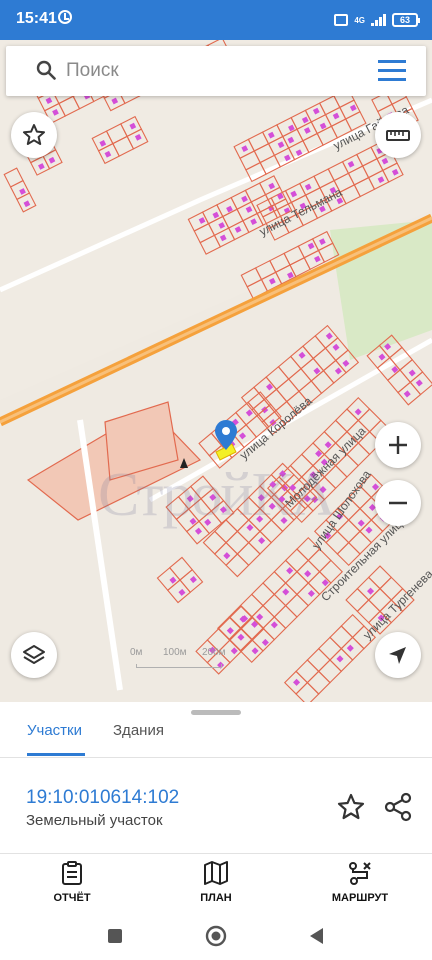 The width and height of the screenshot is (432, 960). What do you see at coordinates (216, 20) in the screenshot?
I see `status-bar: 15:41 4G 63` at bounding box center [216, 20].